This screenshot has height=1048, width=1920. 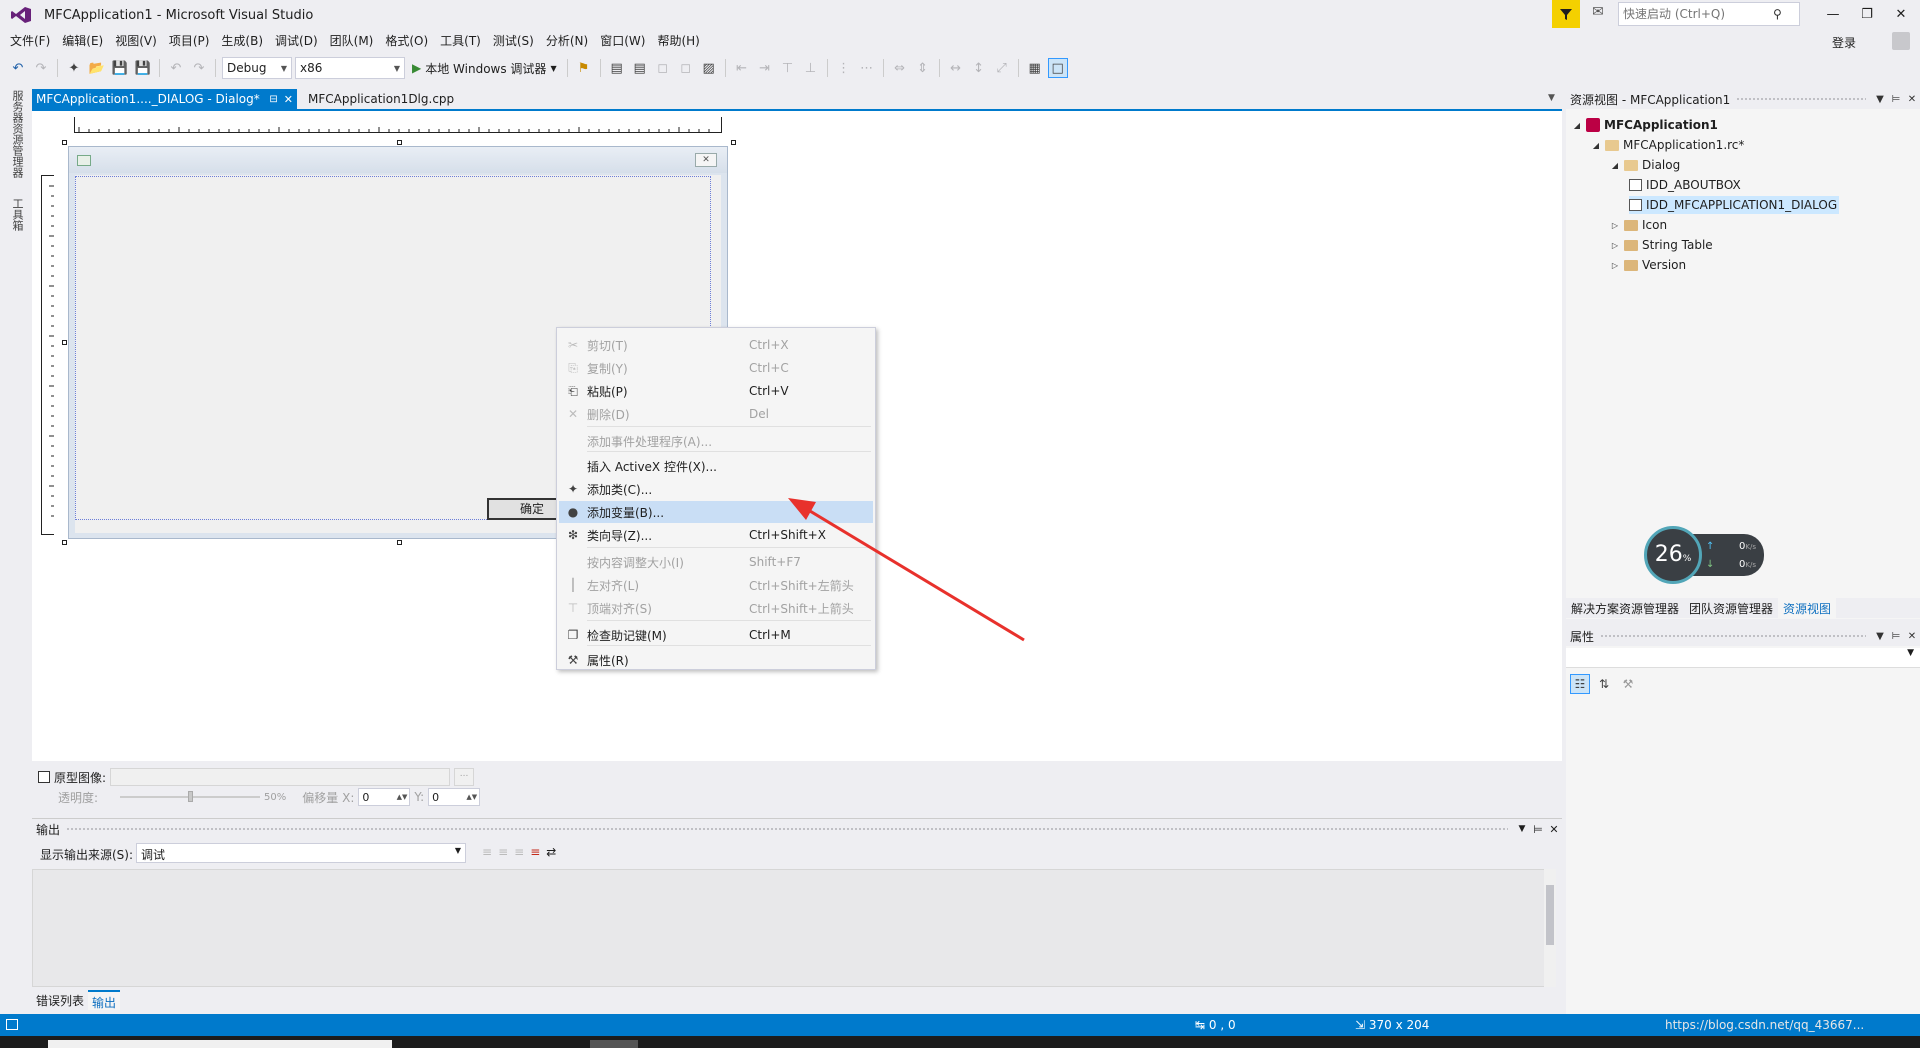 What do you see at coordinates (709, 68) in the screenshot?
I see `guides-icon: ▨` at bounding box center [709, 68].